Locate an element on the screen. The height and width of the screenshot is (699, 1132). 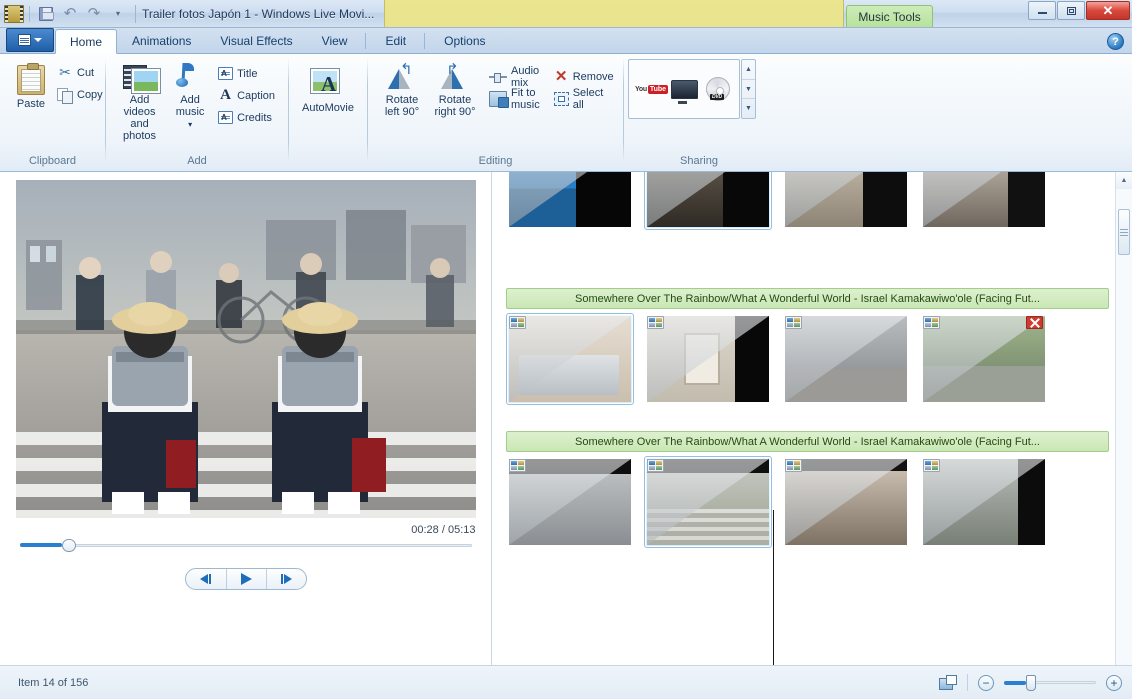
restore-button is located at coordinates (1071, 10).